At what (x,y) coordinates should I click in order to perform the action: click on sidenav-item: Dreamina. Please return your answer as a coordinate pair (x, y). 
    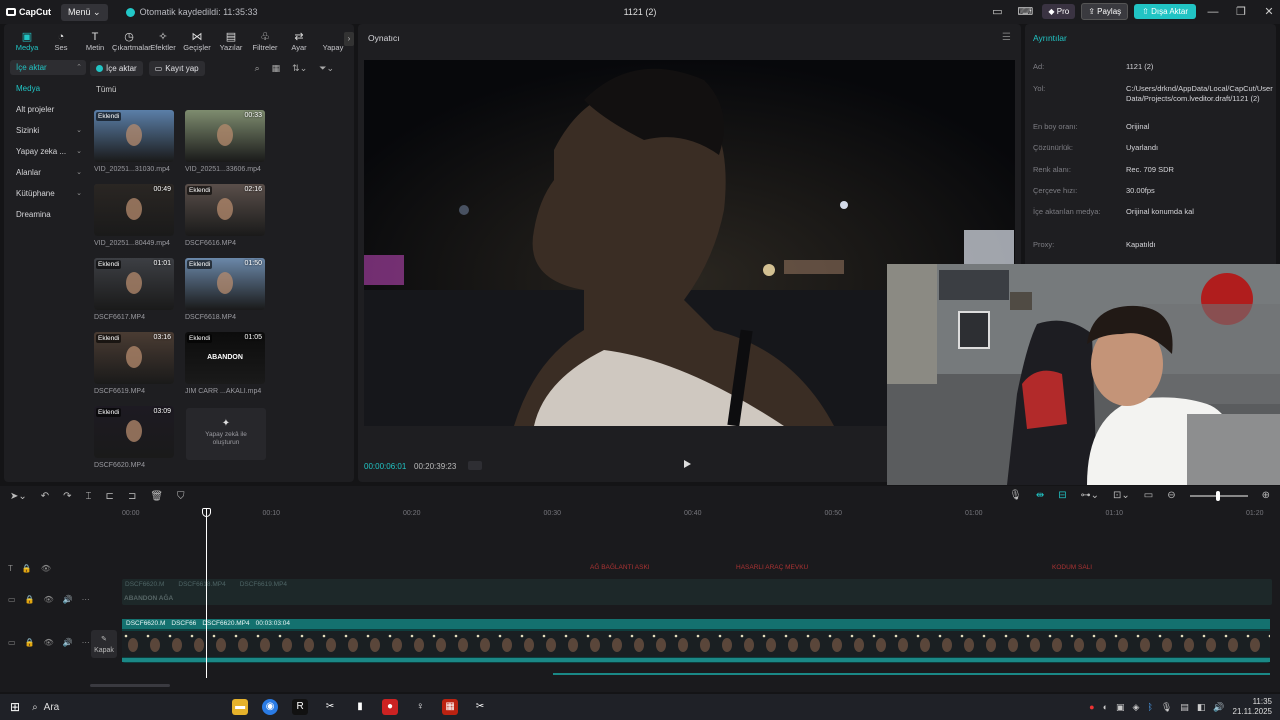
    Looking at the image, I should click on (48, 214).